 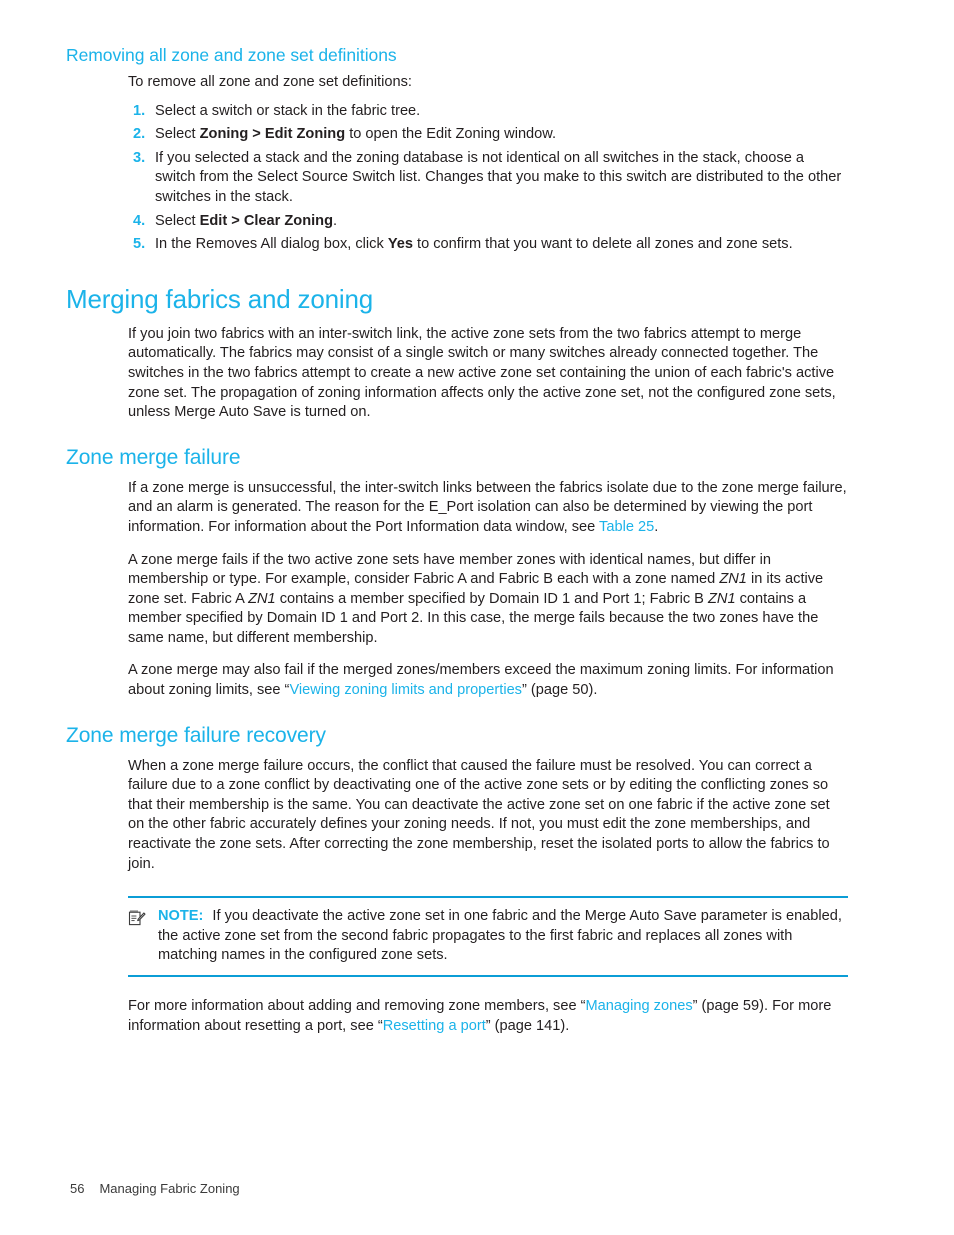 I want to click on page-footer: 56 Managing Fabric Zoning, so click(x=155, y=1189).